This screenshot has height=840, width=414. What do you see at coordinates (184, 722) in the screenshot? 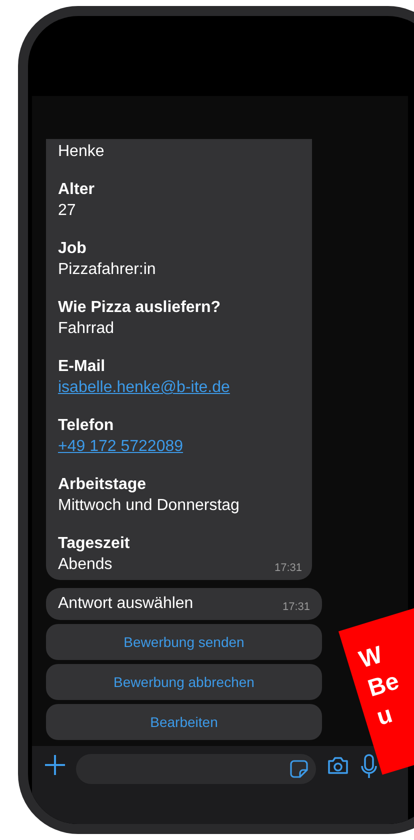
I see `reply-button: Bearbeiten` at bounding box center [184, 722].